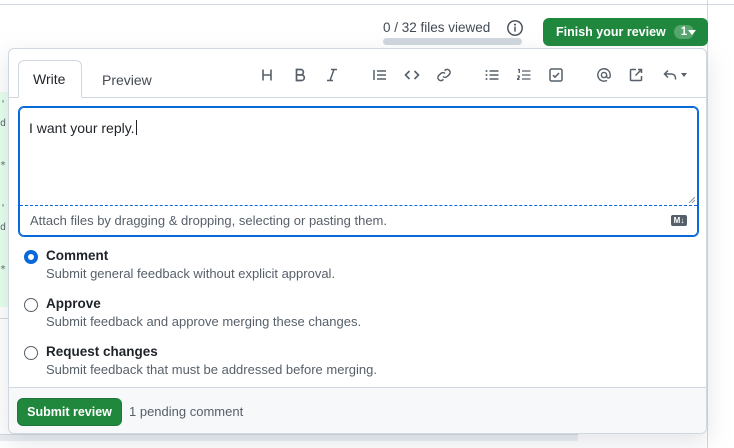  What do you see at coordinates (102, 351) in the screenshot?
I see `option-label: Request changes` at bounding box center [102, 351].